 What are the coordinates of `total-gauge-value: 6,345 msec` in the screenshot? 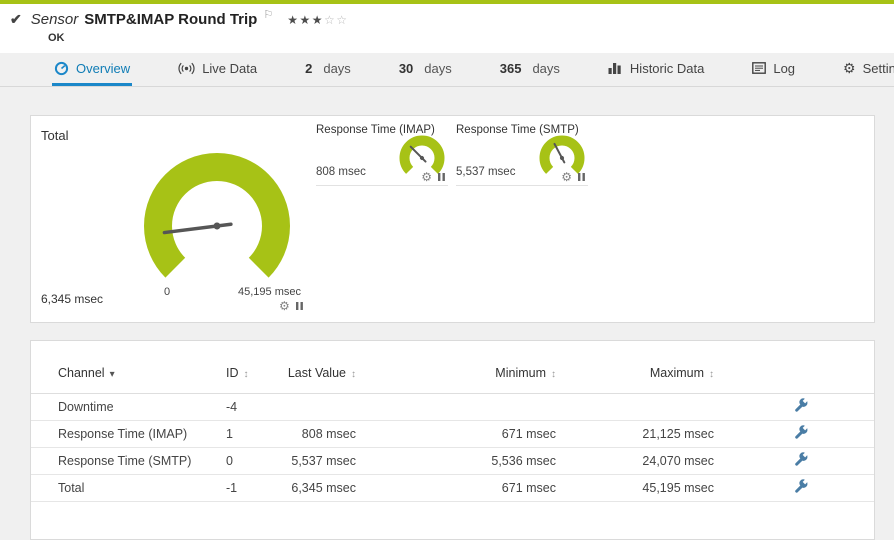 It's located at (72, 299).